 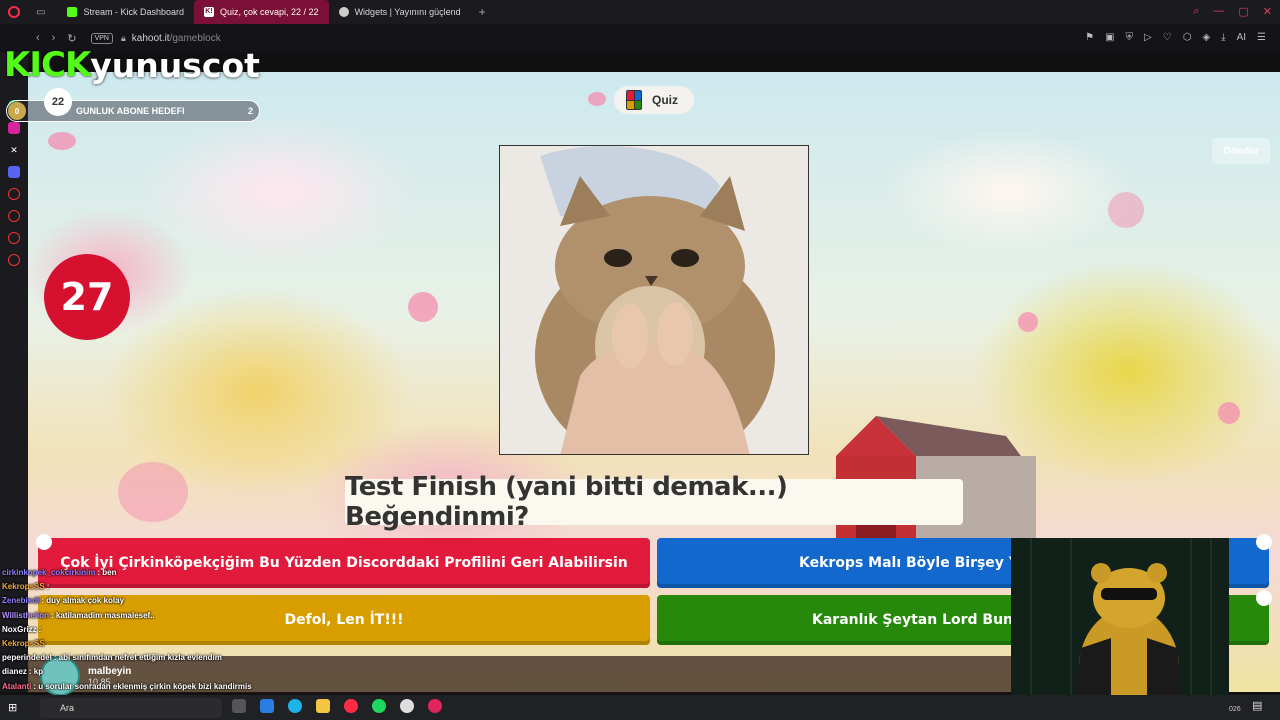 What do you see at coordinates (16, 686) in the screenshot?
I see `chat-username: Atalanti` at bounding box center [16, 686].